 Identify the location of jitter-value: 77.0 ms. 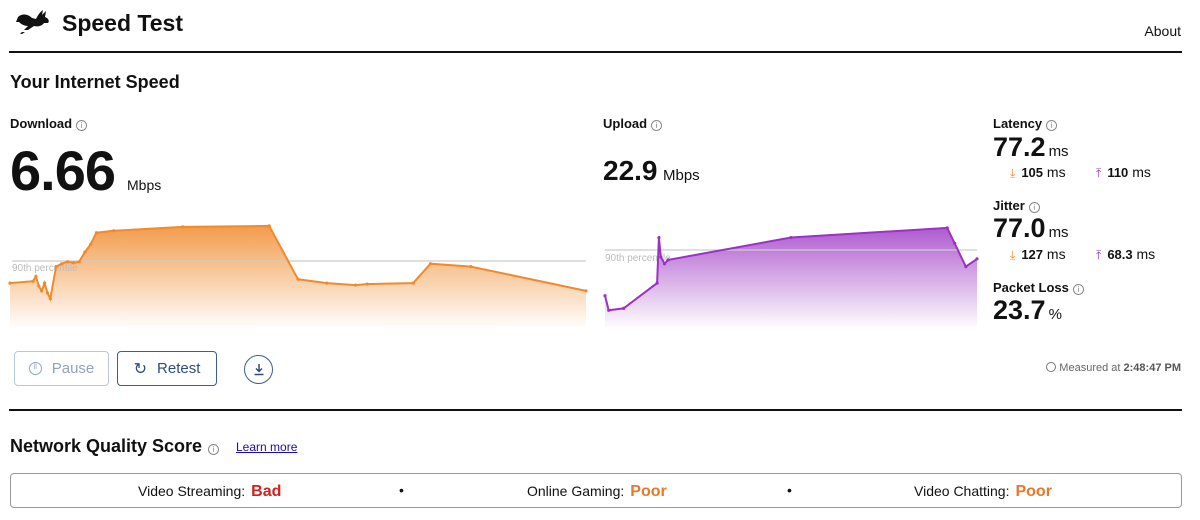
(1031, 228).